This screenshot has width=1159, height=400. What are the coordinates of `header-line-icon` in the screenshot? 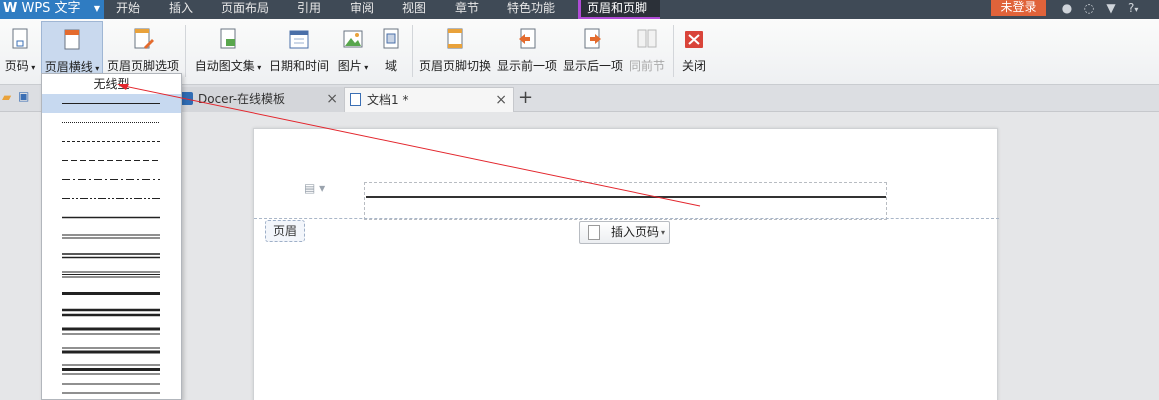 It's located at (72, 39).